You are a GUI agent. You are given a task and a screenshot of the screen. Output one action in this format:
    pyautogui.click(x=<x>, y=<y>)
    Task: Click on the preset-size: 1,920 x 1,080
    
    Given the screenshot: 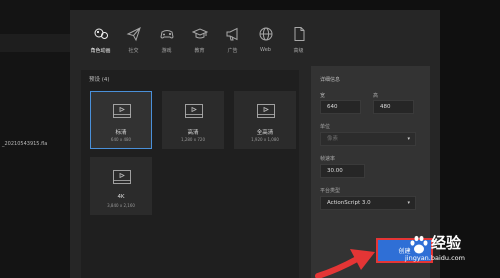 What is the action you would take?
    pyautogui.click(x=265, y=139)
    